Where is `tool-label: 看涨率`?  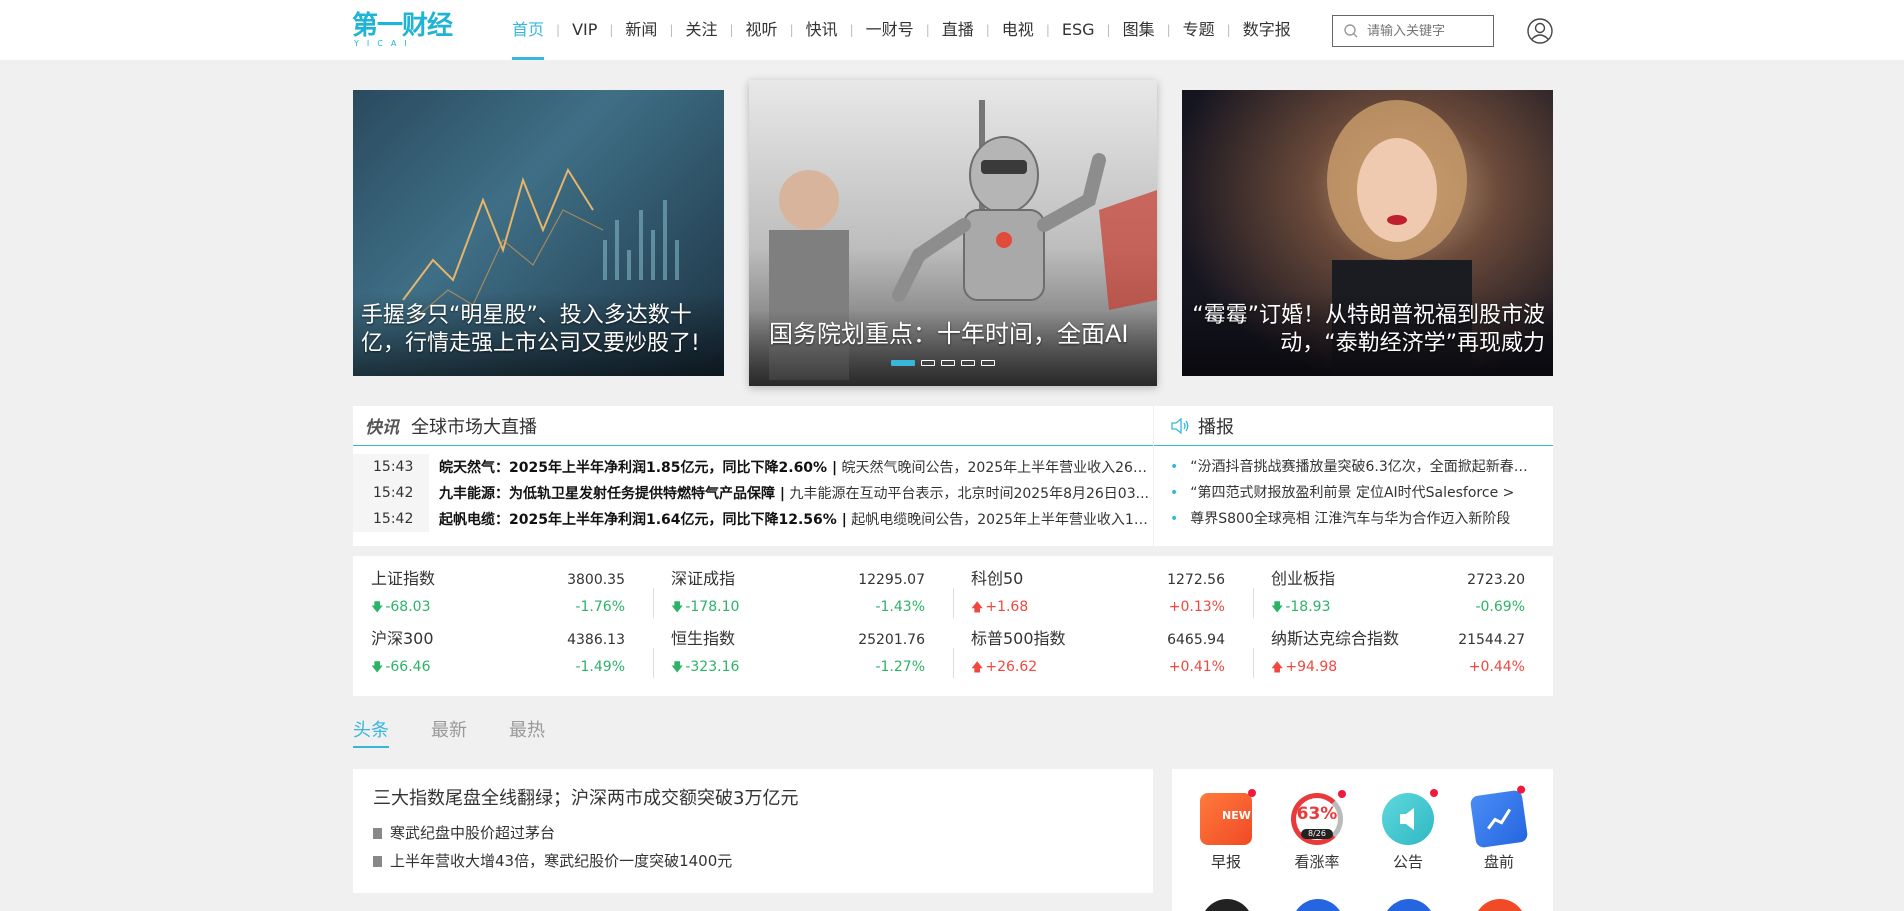 tool-label: 看涨率 is located at coordinates (1317, 862).